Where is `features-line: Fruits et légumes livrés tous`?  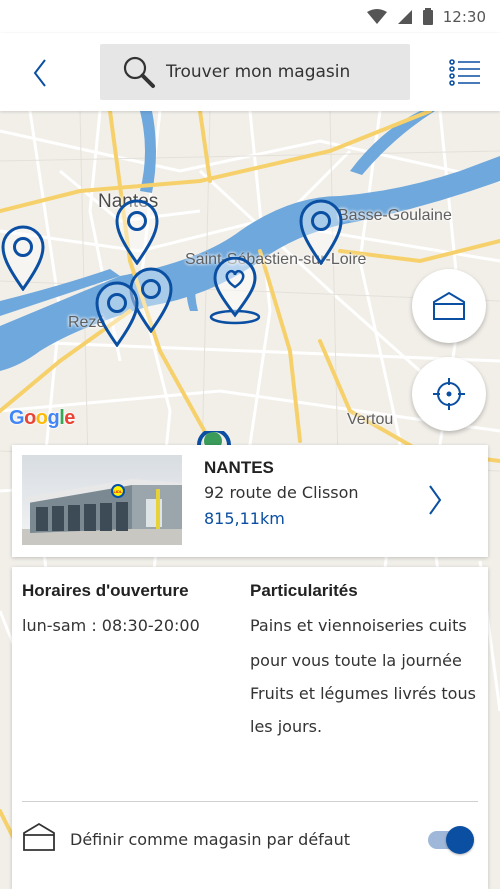 features-line: Fruits et légumes livrés tous is located at coordinates (363, 693).